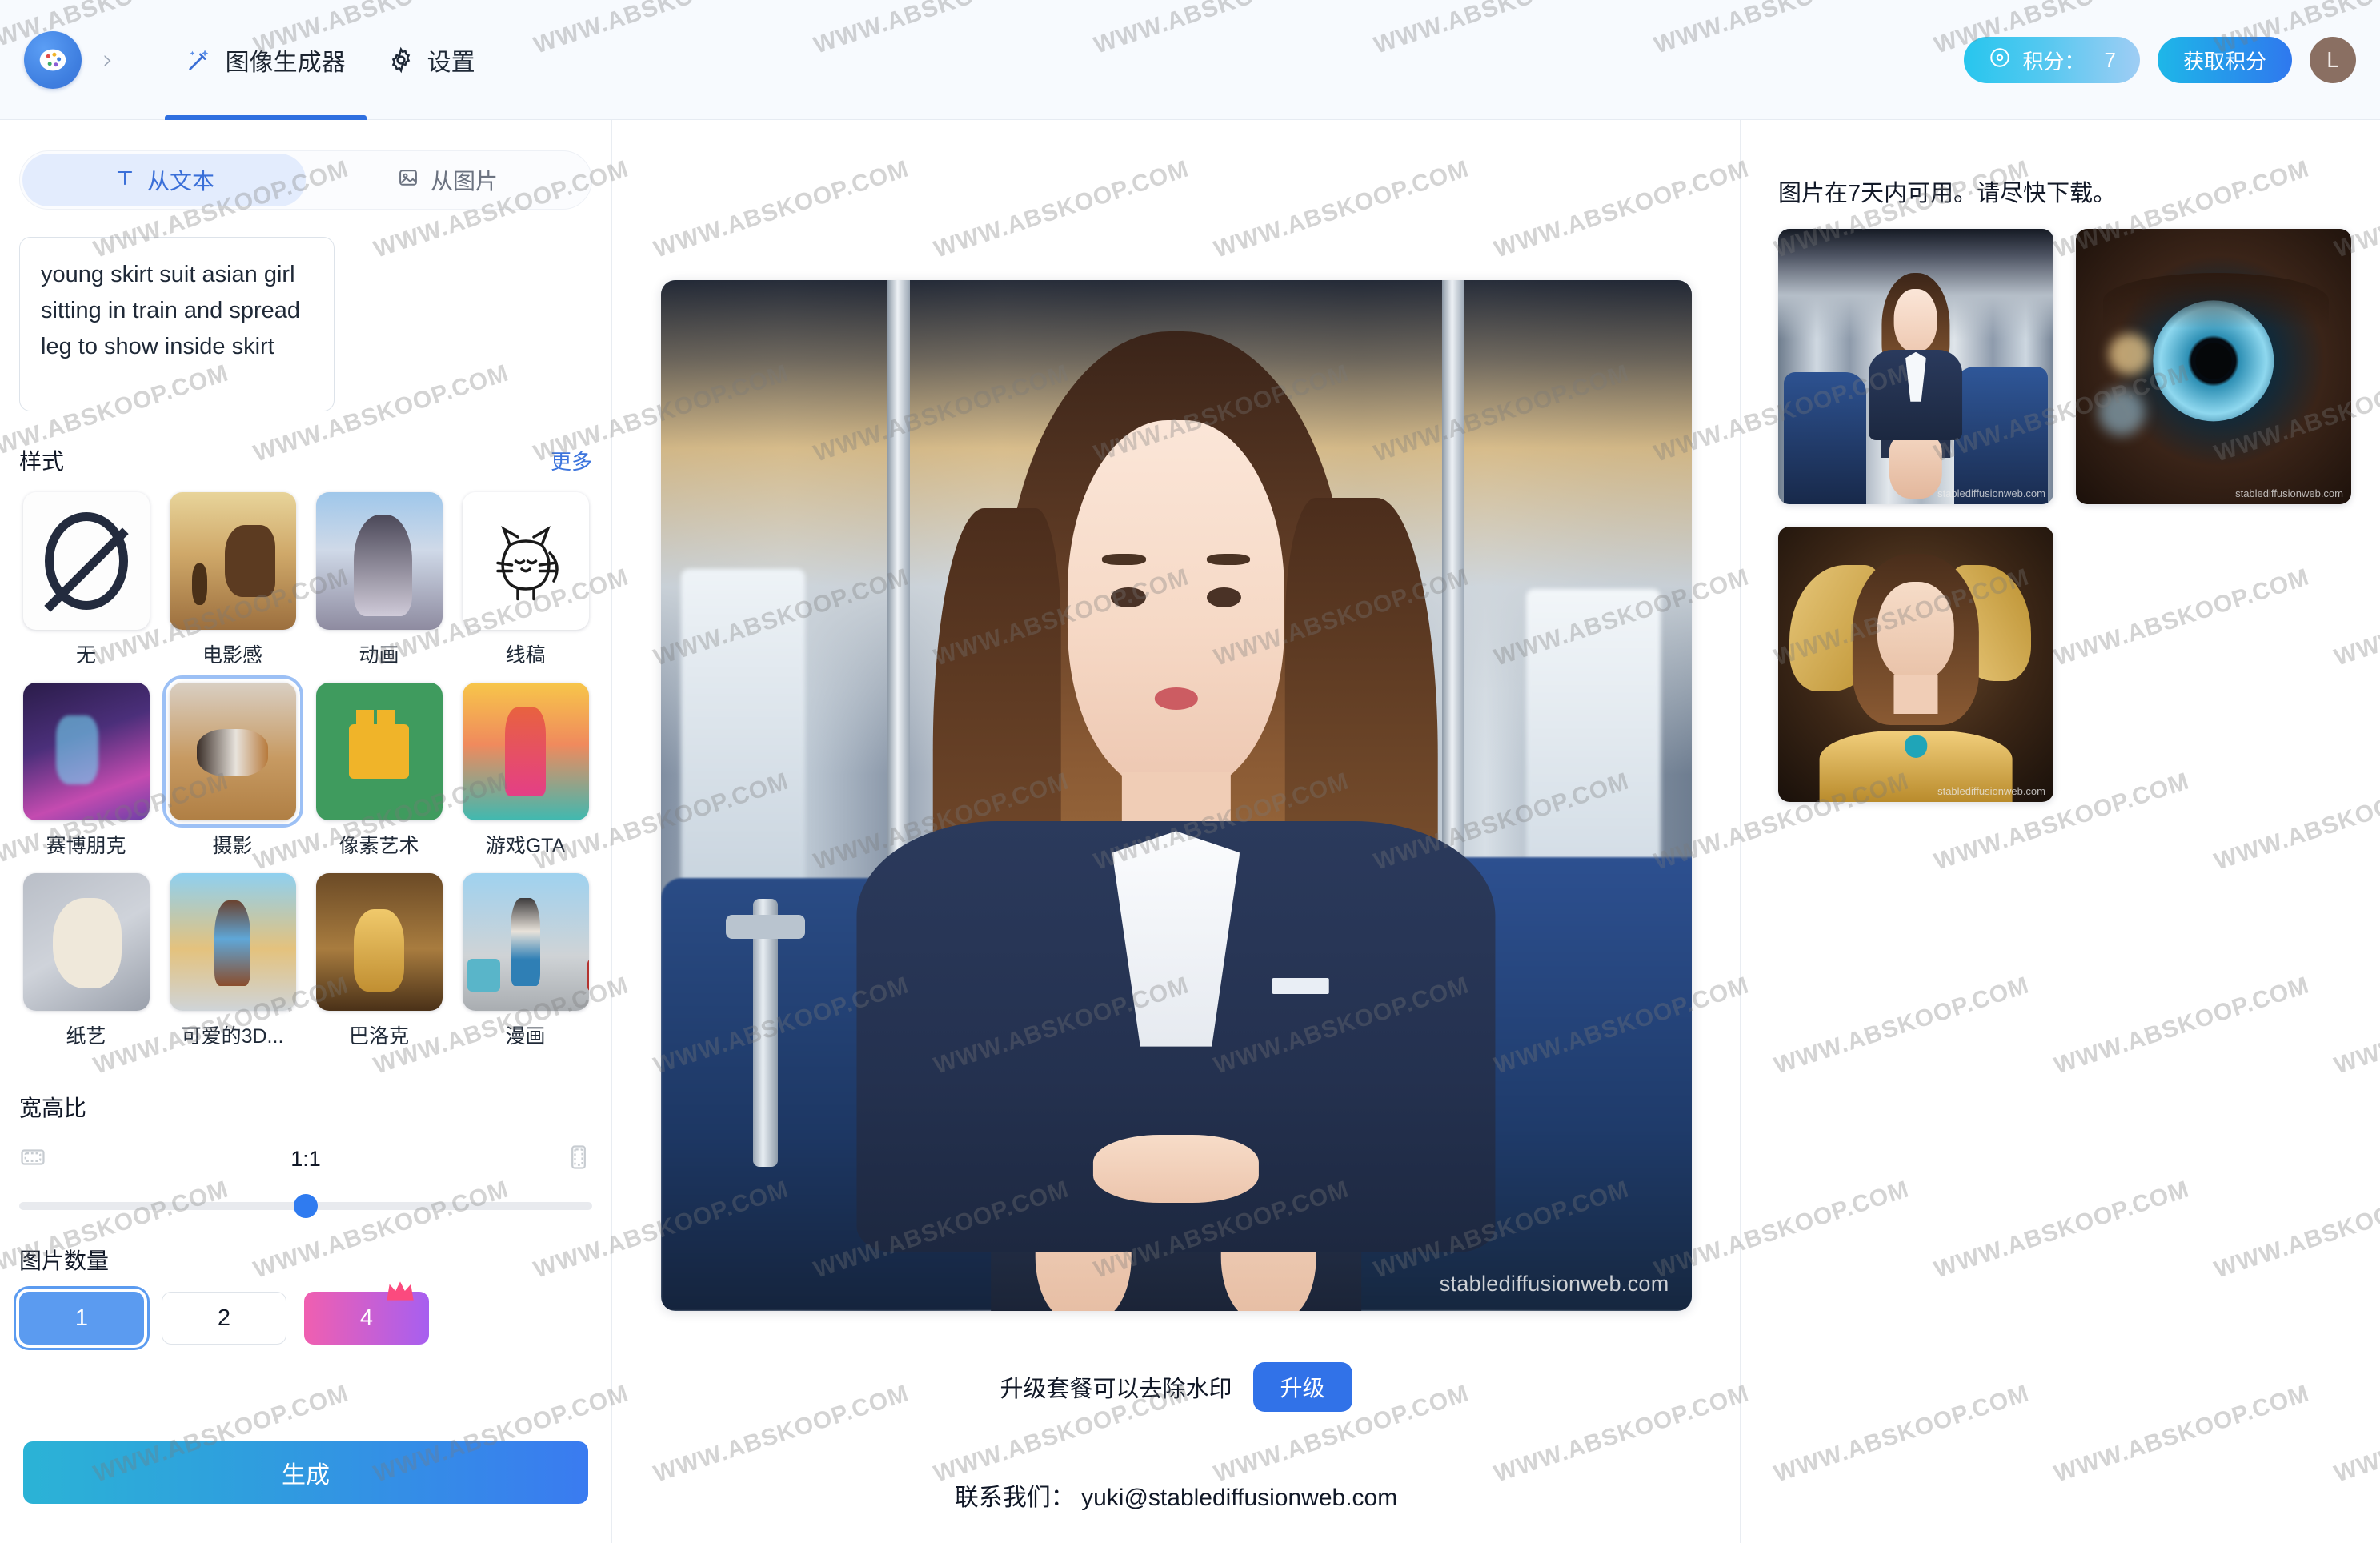  I want to click on result-thumbnail-2: stablediffusionweb.com, so click(2214, 366).